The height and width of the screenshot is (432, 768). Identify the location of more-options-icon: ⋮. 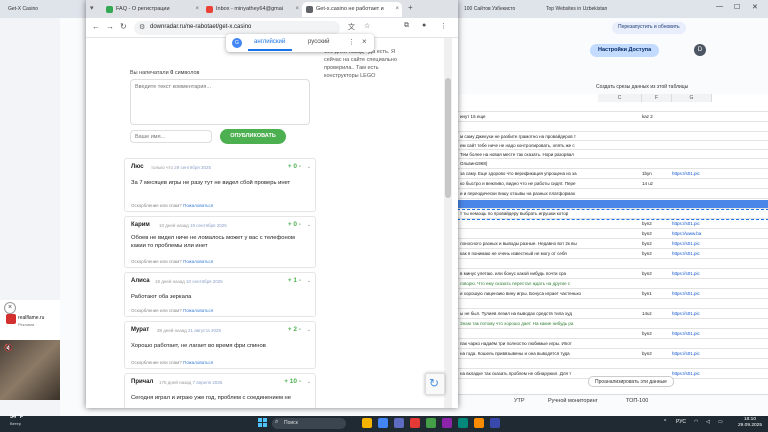
(351, 42).